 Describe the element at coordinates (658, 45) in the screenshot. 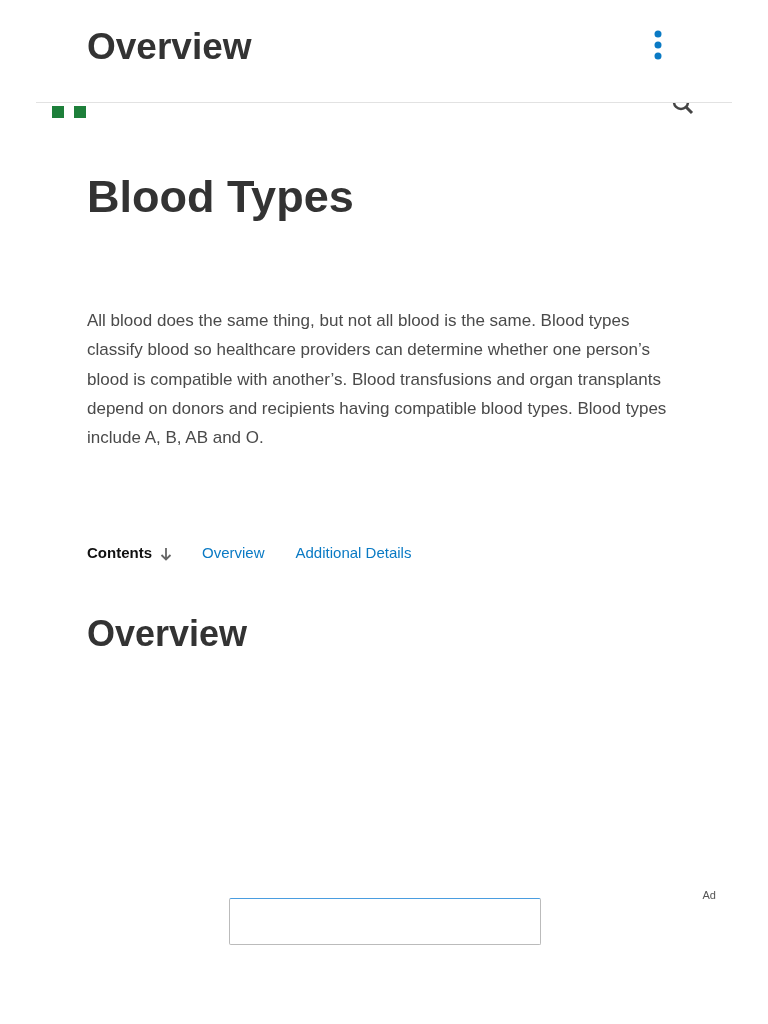

I see `more-menu-icon` at that location.